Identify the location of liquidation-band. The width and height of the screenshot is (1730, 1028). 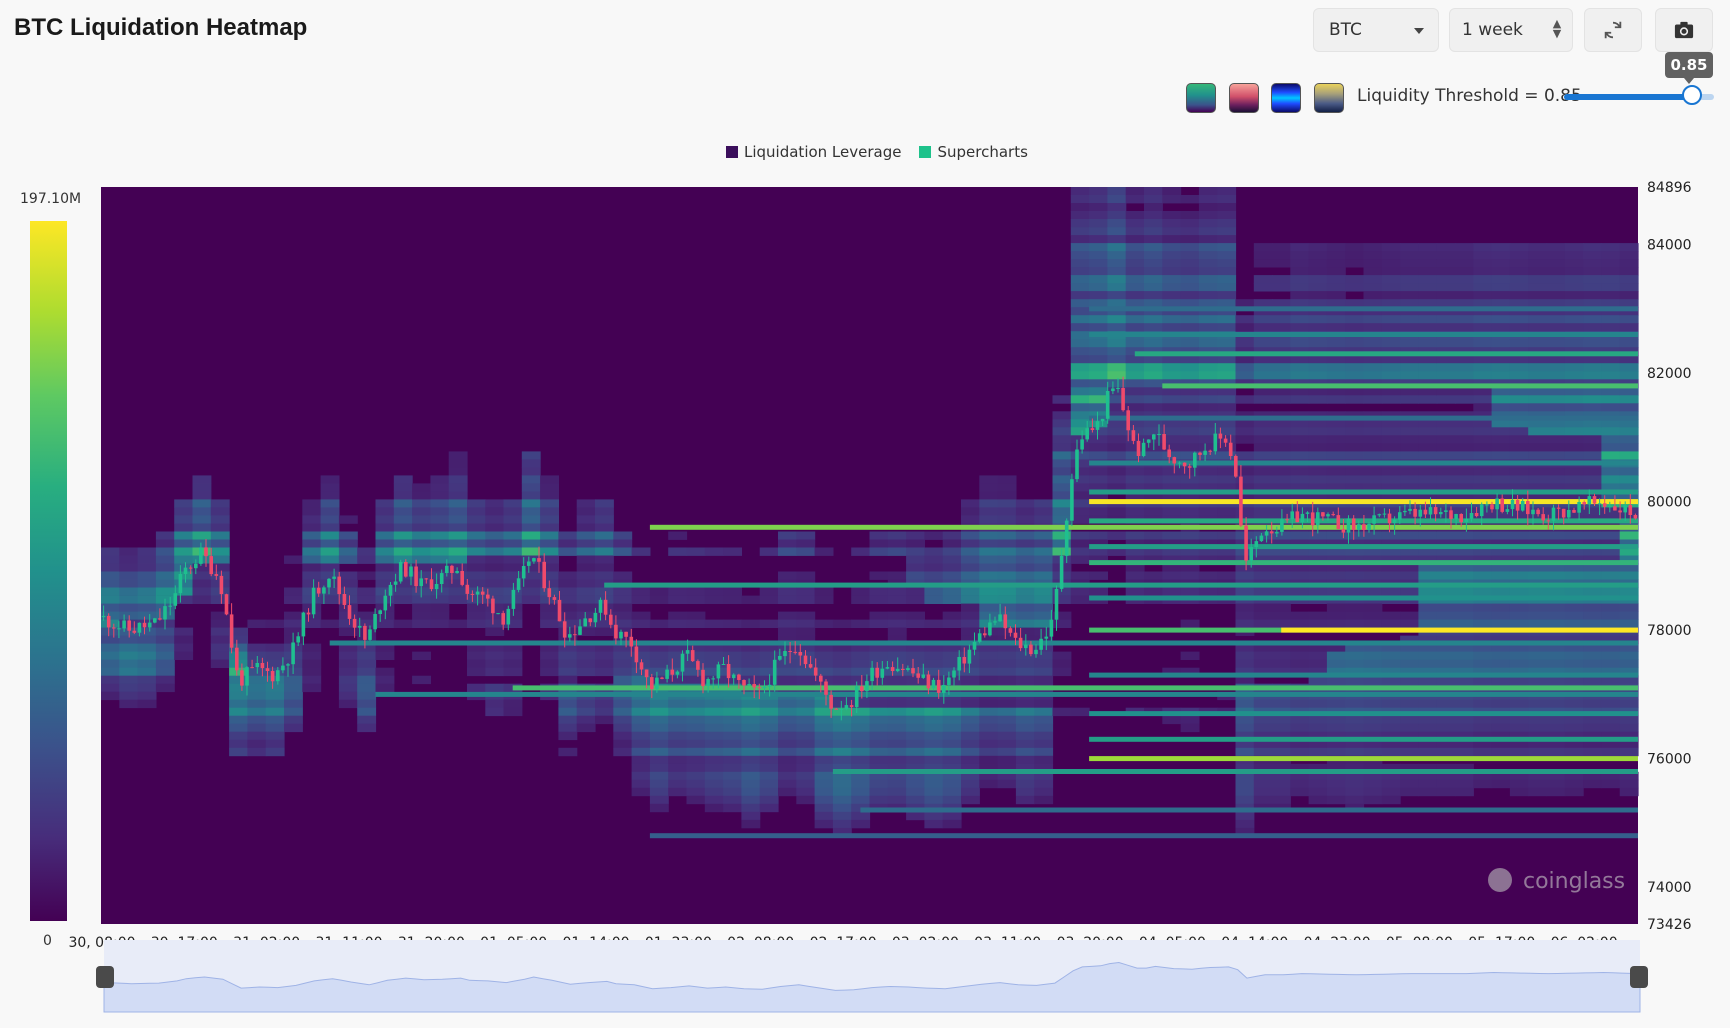
(1121, 585).